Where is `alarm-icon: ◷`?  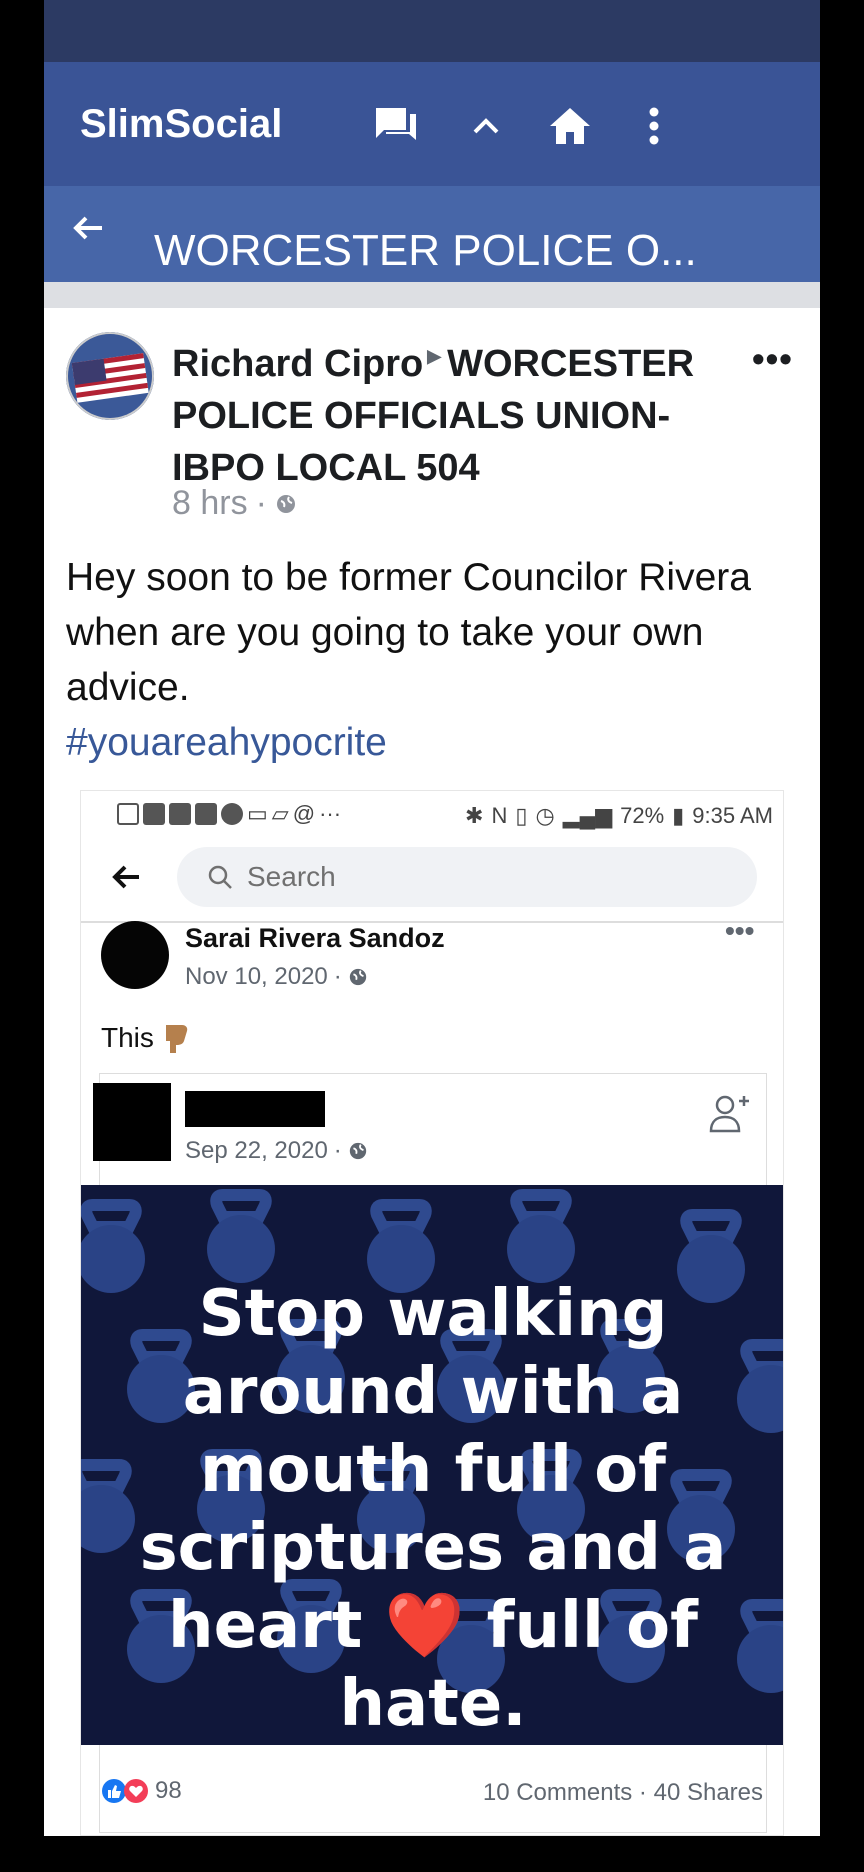 alarm-icon: ◷ is located at coordinates (545, 815).